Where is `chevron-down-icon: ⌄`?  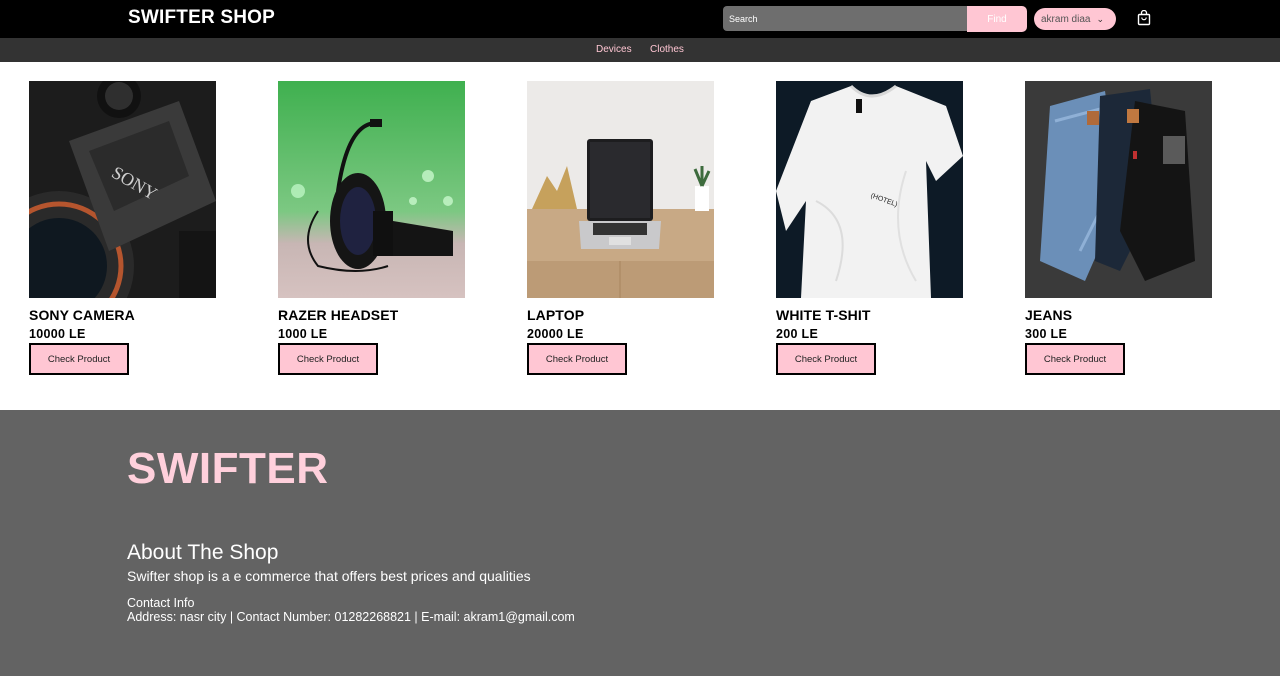 chevron-down-icon: ⌄ is located at coordinates (1100, 18).